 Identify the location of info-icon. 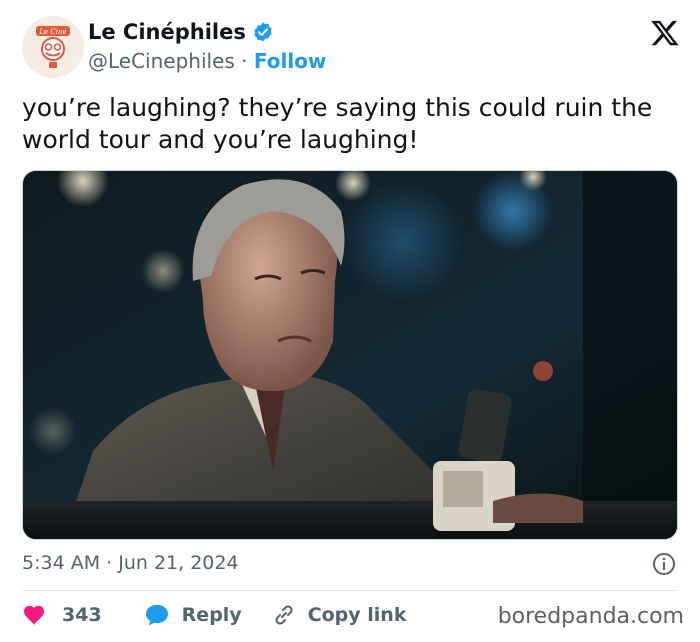
(664, 564).